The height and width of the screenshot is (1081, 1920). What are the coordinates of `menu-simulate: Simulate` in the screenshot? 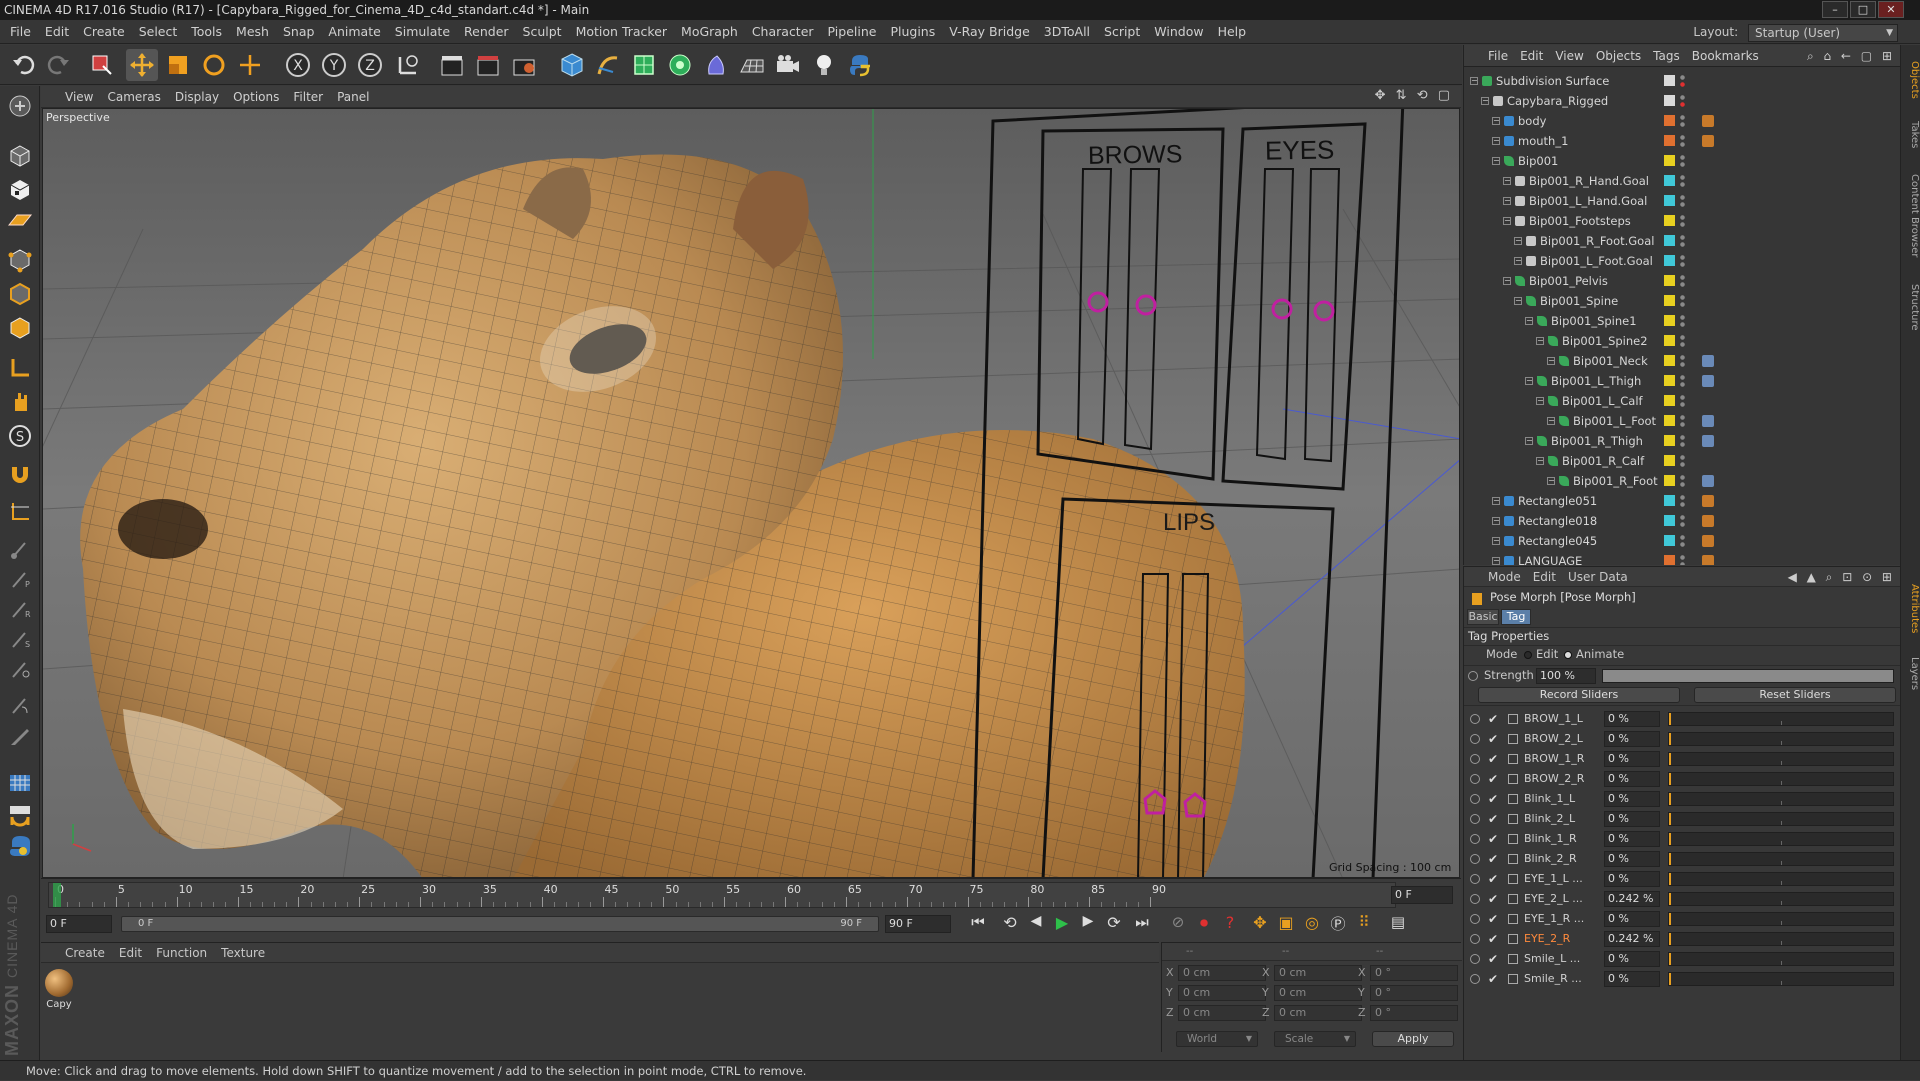 It's located at (422, 32).